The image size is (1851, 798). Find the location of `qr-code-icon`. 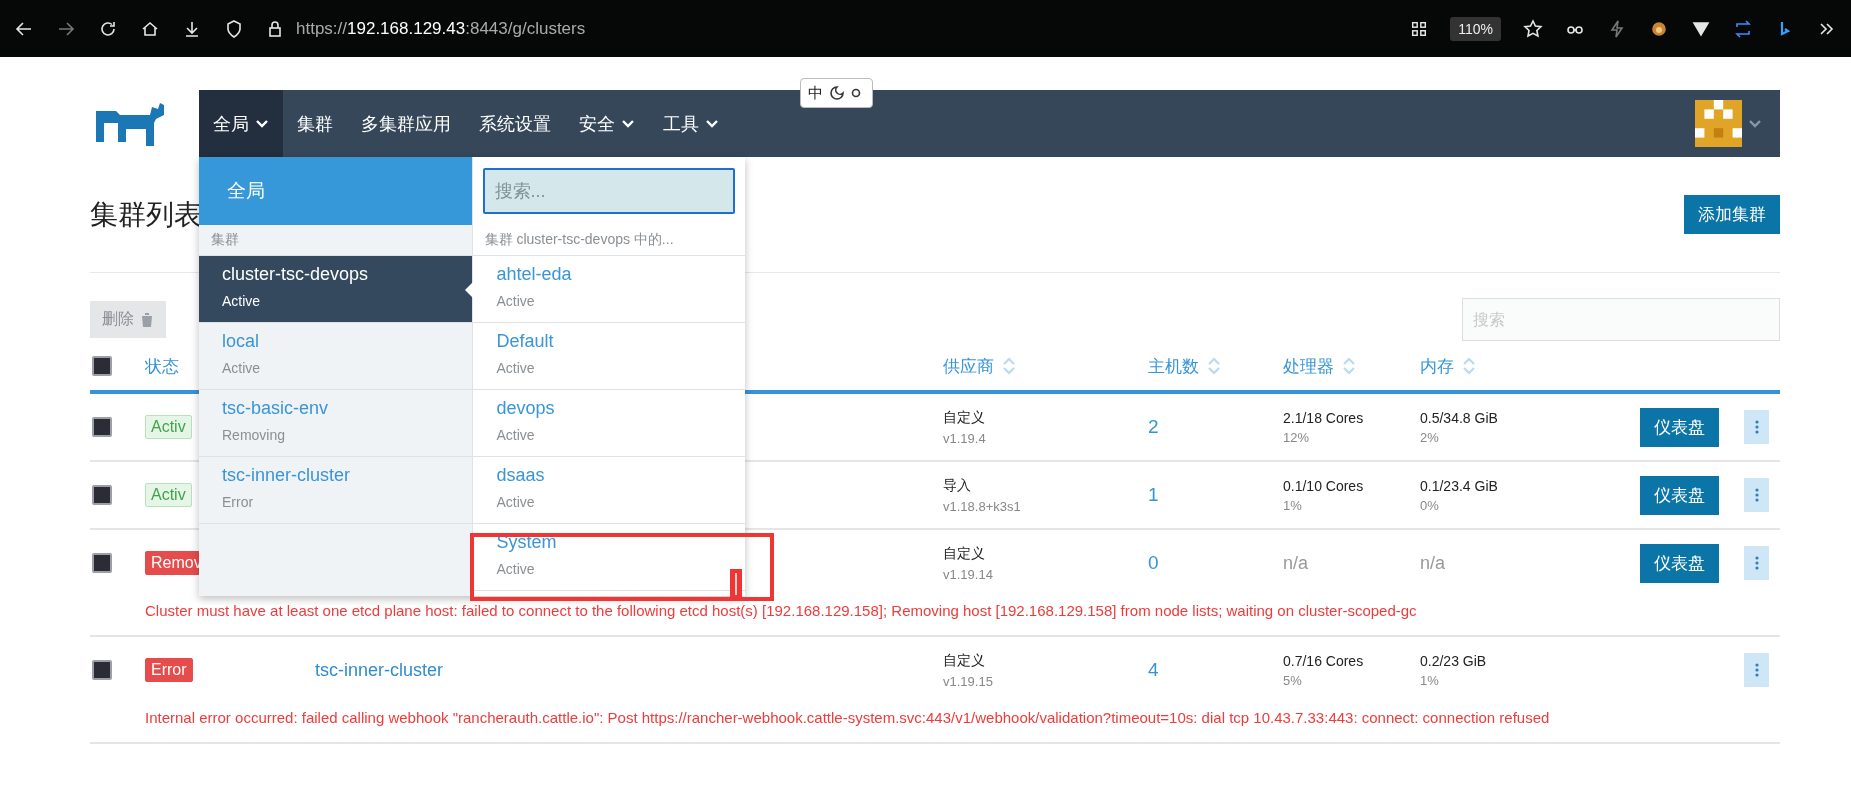

qr-code-icon is located at coordinates (1419, 28).